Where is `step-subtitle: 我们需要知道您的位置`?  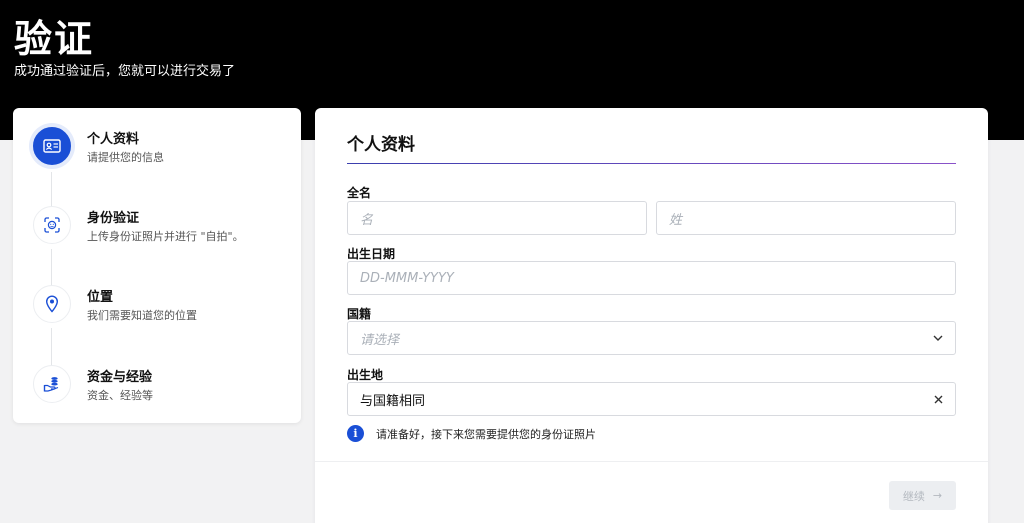
step-subtitle: 我们需要知道您的位置 is located at coordinates (142, 315).